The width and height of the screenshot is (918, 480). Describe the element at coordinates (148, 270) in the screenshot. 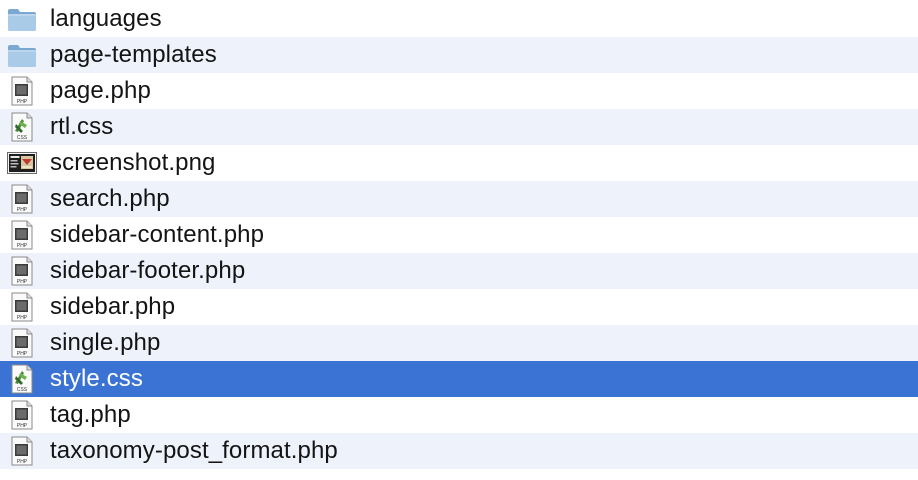

I see `file-name: sidebar-footer.php` at that location.